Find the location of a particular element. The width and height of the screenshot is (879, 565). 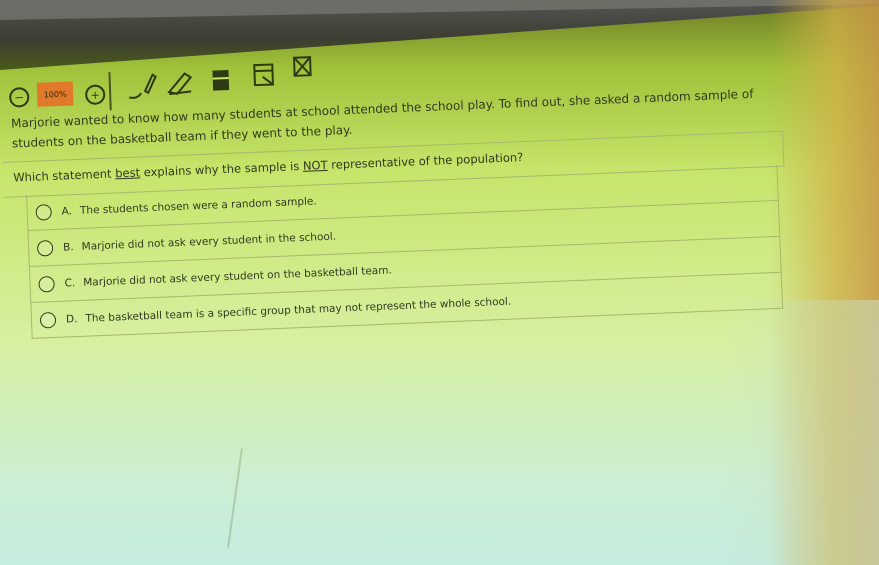

radio-button-b is located at coordinates (45, 248).